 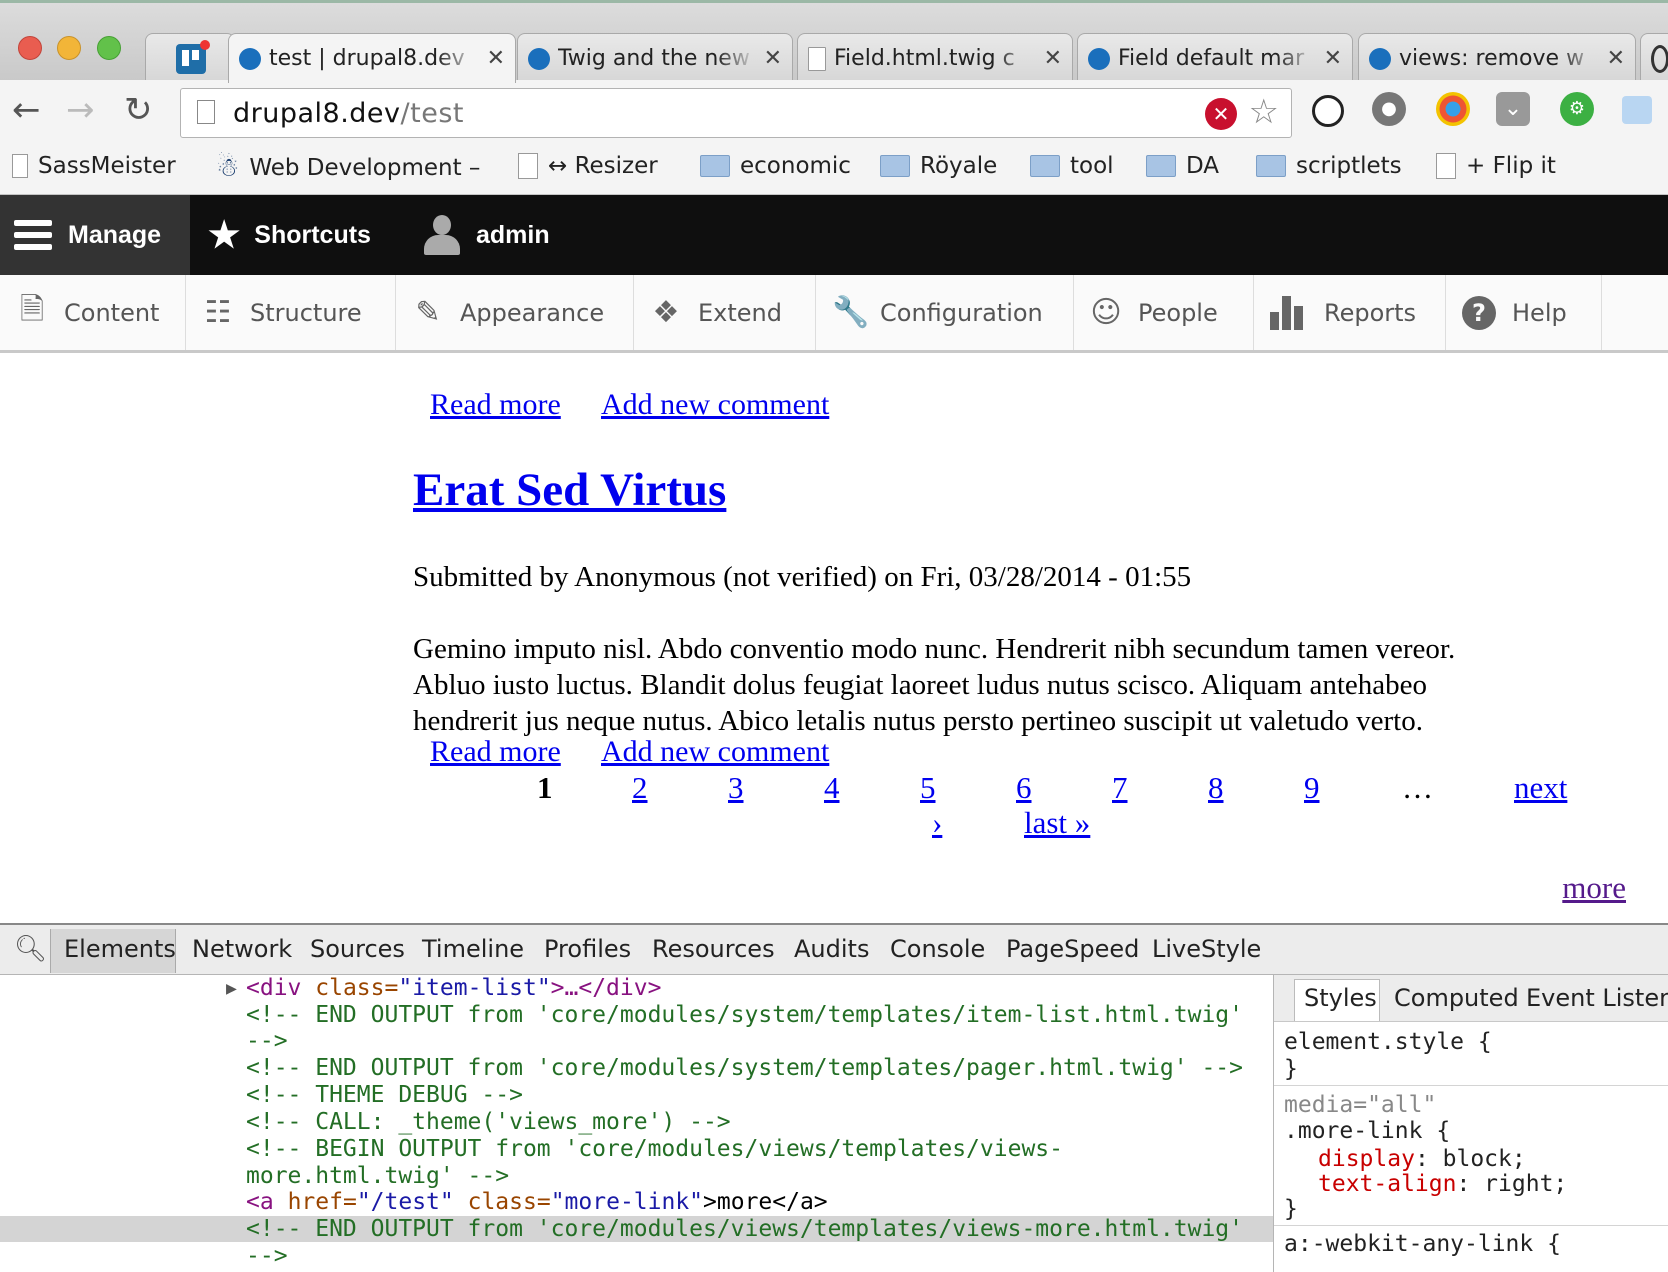 What do you see at coordinates (1312, 788) in the screenshot?
I see `pager-item: 9` at bounding box center [1312, 788].